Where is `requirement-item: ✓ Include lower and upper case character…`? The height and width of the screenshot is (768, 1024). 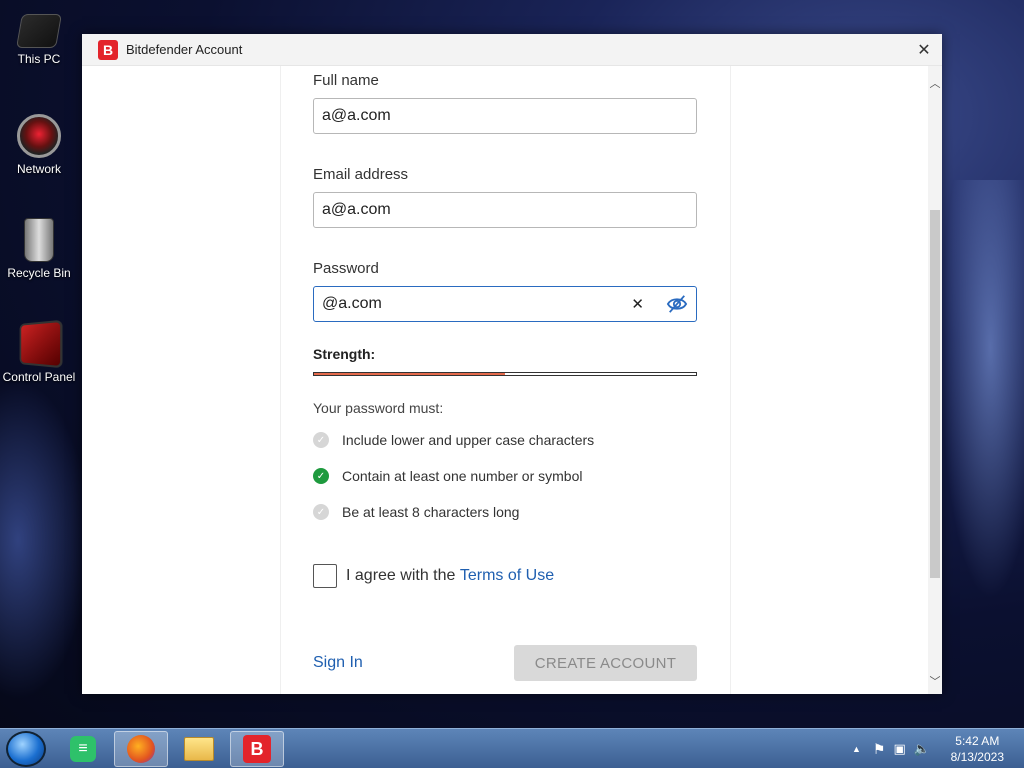
requirement-item: ✓ Include lower and upper case character… is located at coordinates (453, 440).